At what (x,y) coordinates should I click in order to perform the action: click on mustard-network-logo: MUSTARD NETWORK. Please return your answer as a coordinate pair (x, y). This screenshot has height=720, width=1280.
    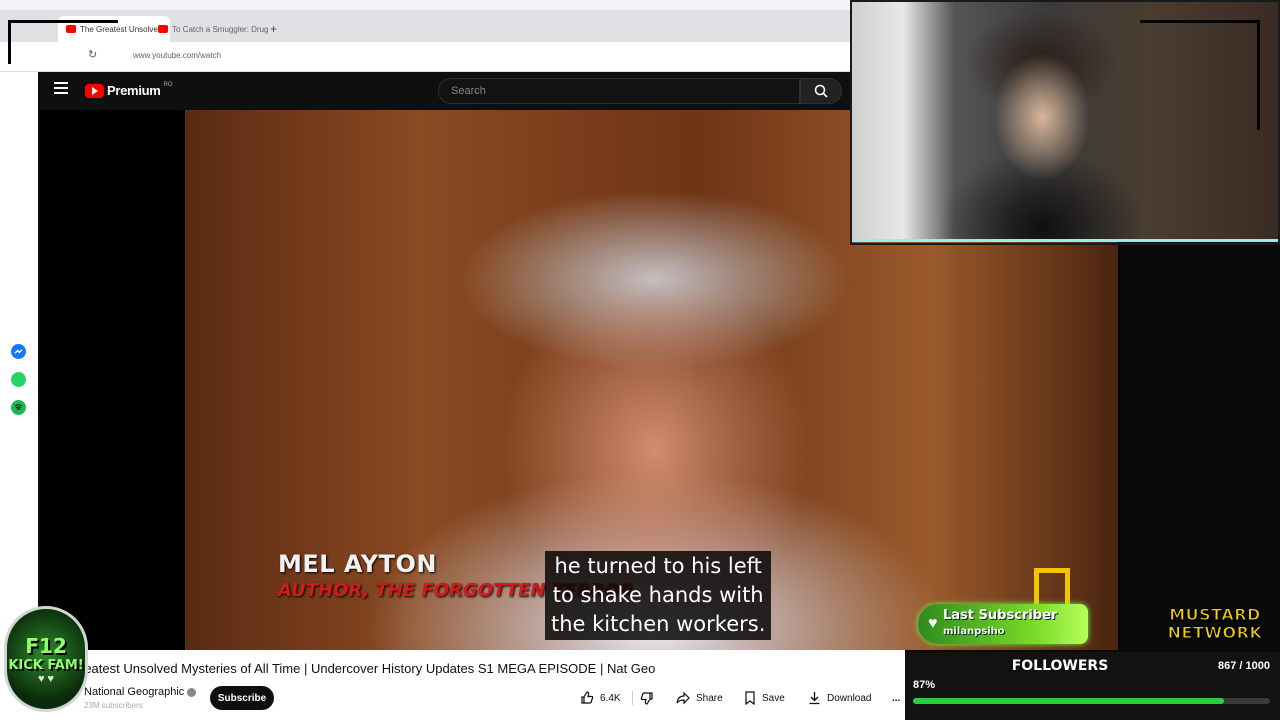
    Looking at the image, I should click on (1215, 624).